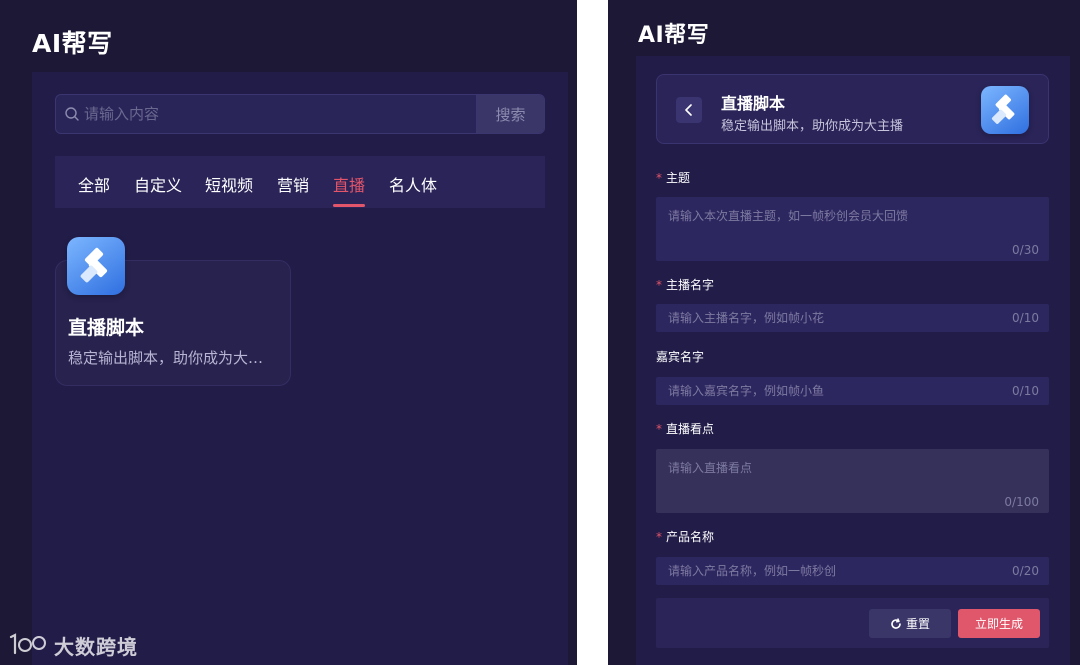 This screenshot has width=1080, height=665. What do you see at coordinates (753, 103) in the screenshot?
I see `template-title: 直播脚本` at bounding box center [753, 103].